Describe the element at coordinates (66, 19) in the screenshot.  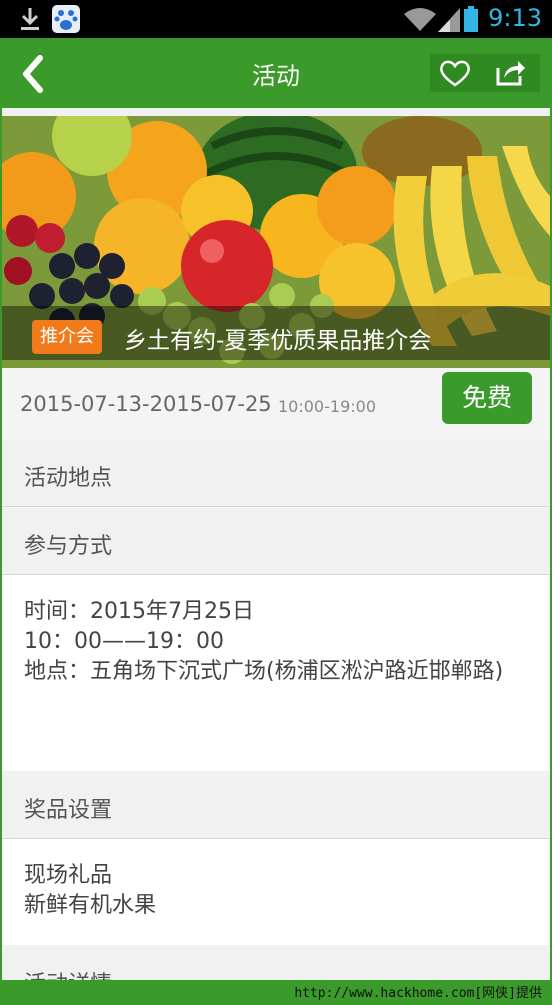
I see `baidu-app-icon` at that location.